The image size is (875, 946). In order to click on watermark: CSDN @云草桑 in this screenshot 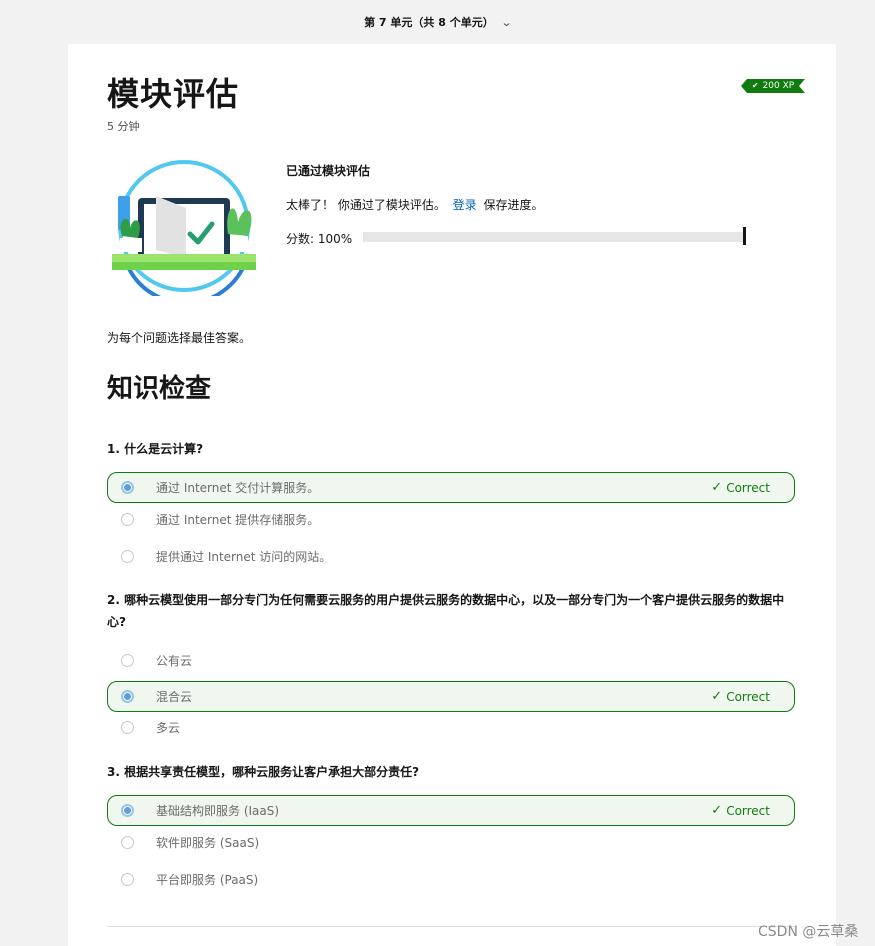, I will do `click(808, 932)`.